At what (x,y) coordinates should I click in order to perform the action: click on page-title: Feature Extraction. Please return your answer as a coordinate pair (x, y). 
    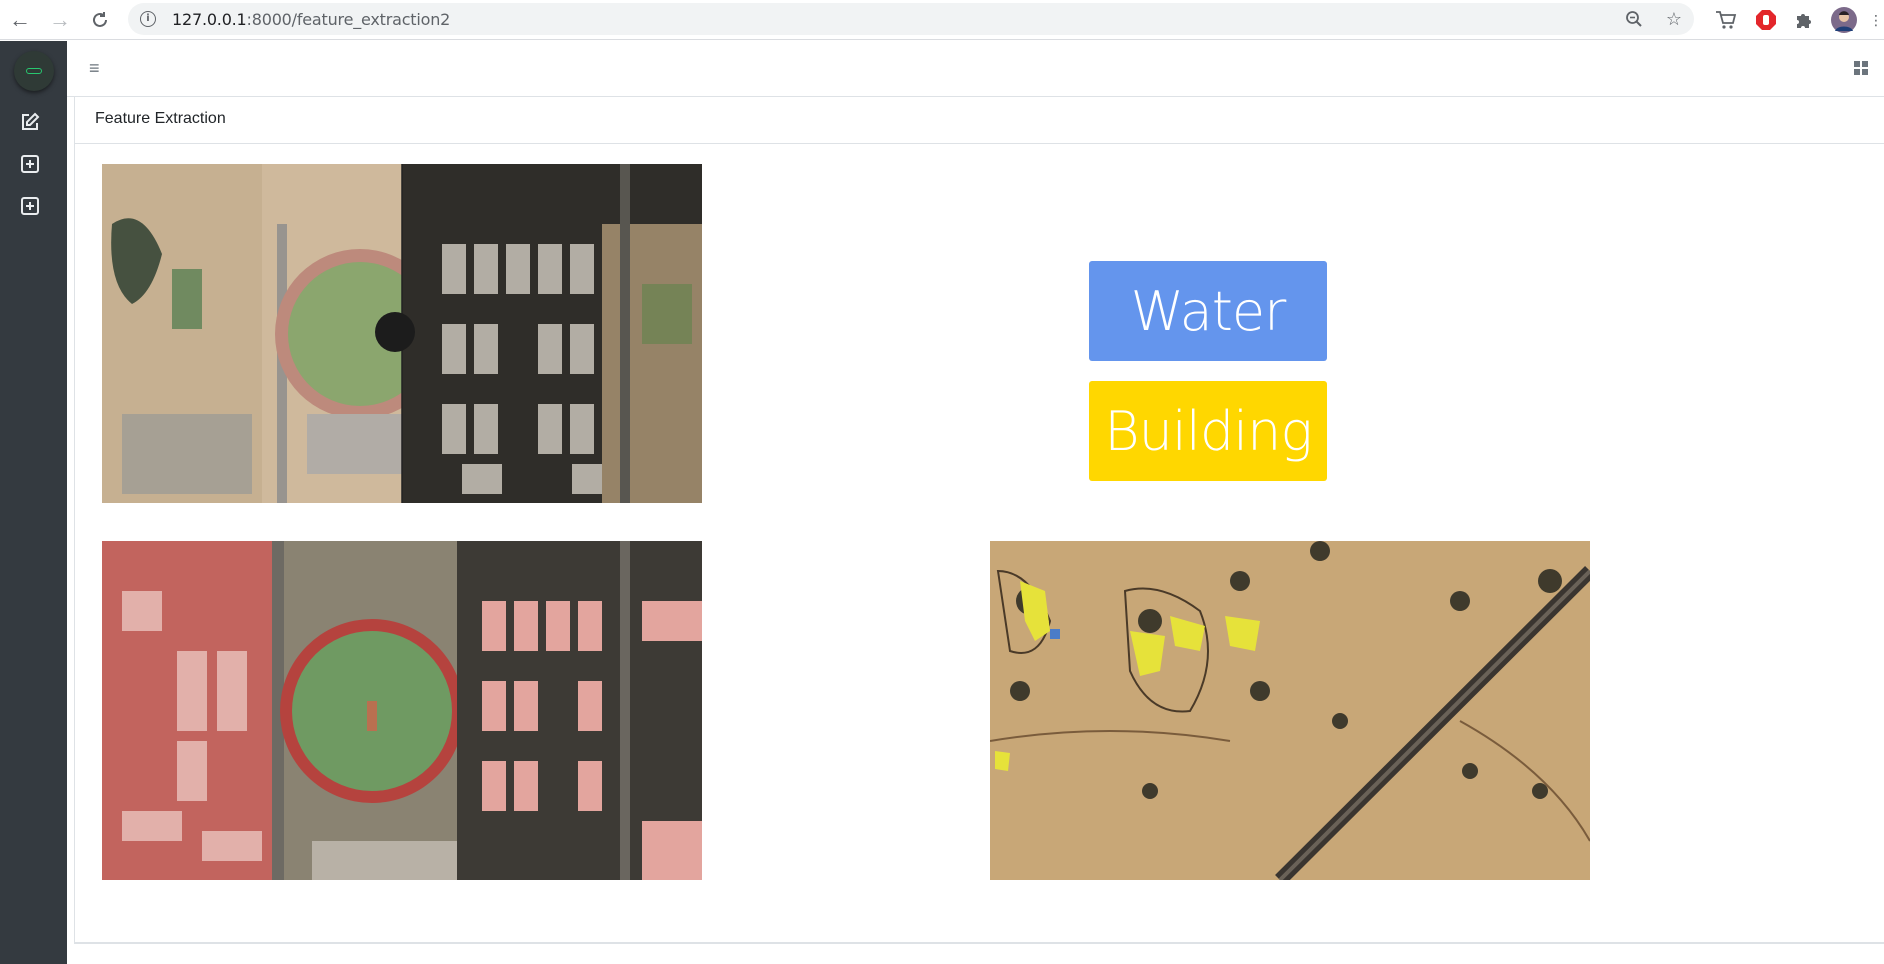
    Looking at the image, I should click on (160, 118).